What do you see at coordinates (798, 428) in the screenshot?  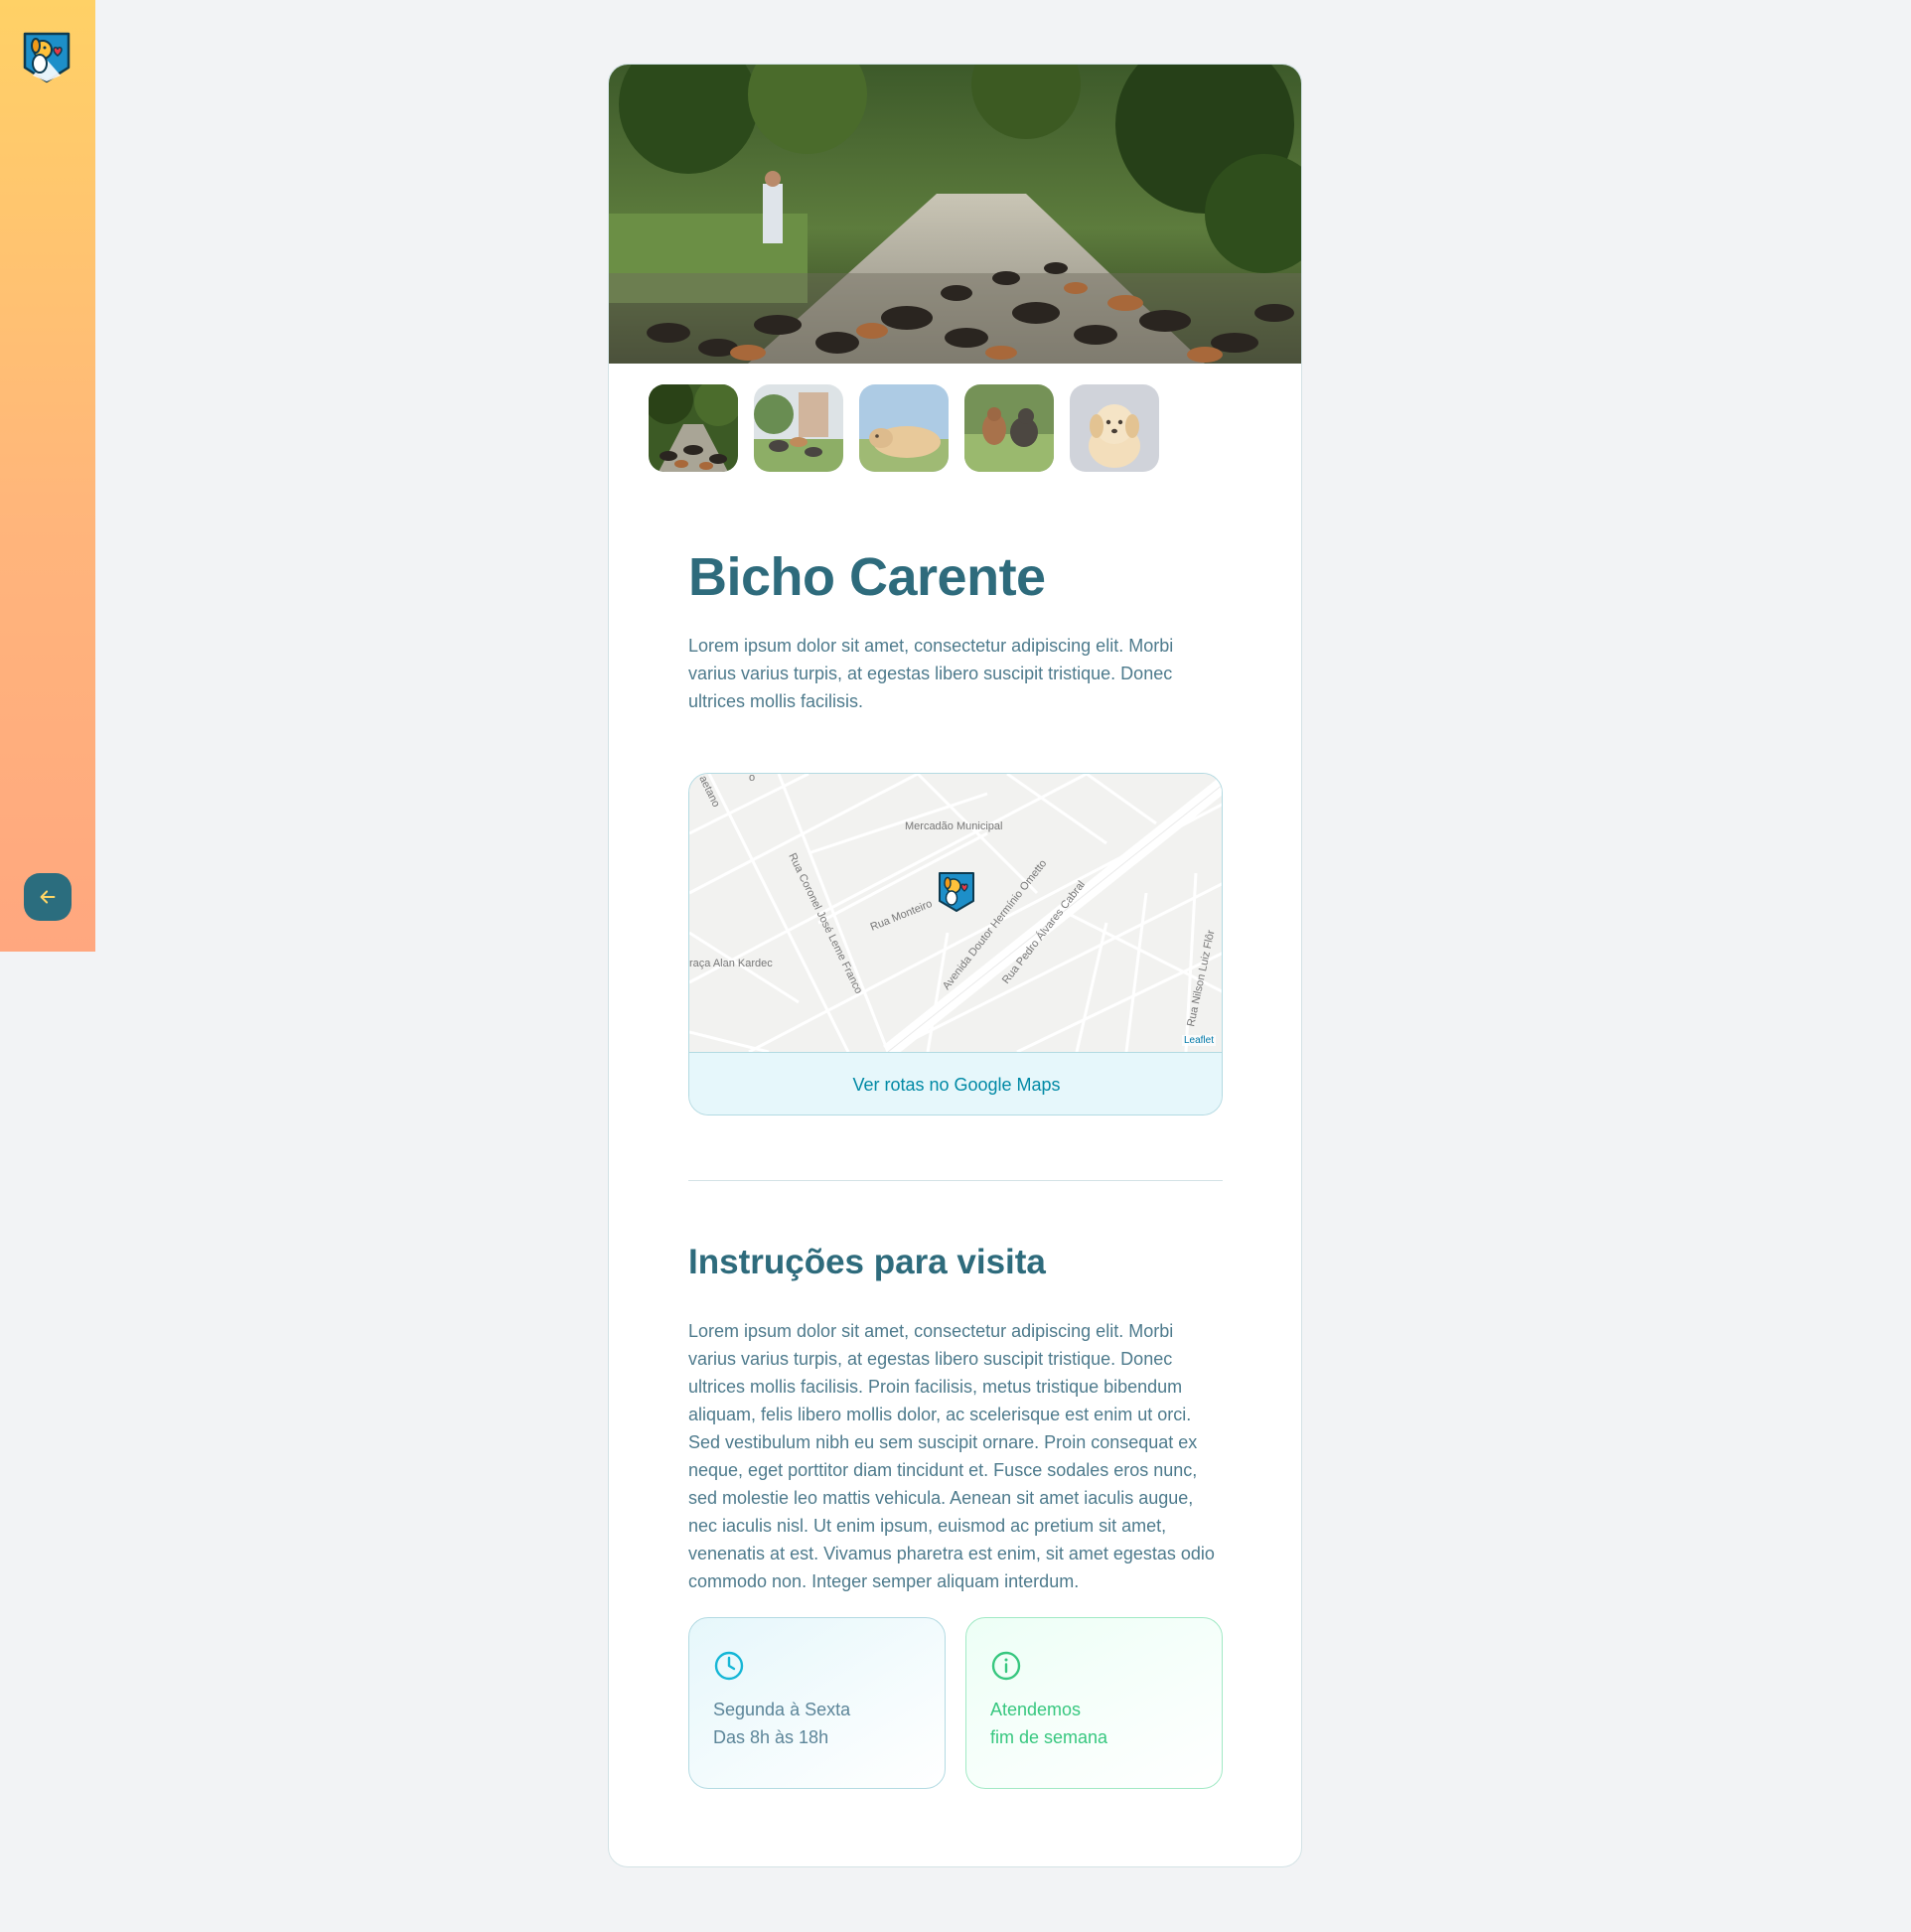 I see `thumbnail-garden-dogs` at bounding box center [798, 428].